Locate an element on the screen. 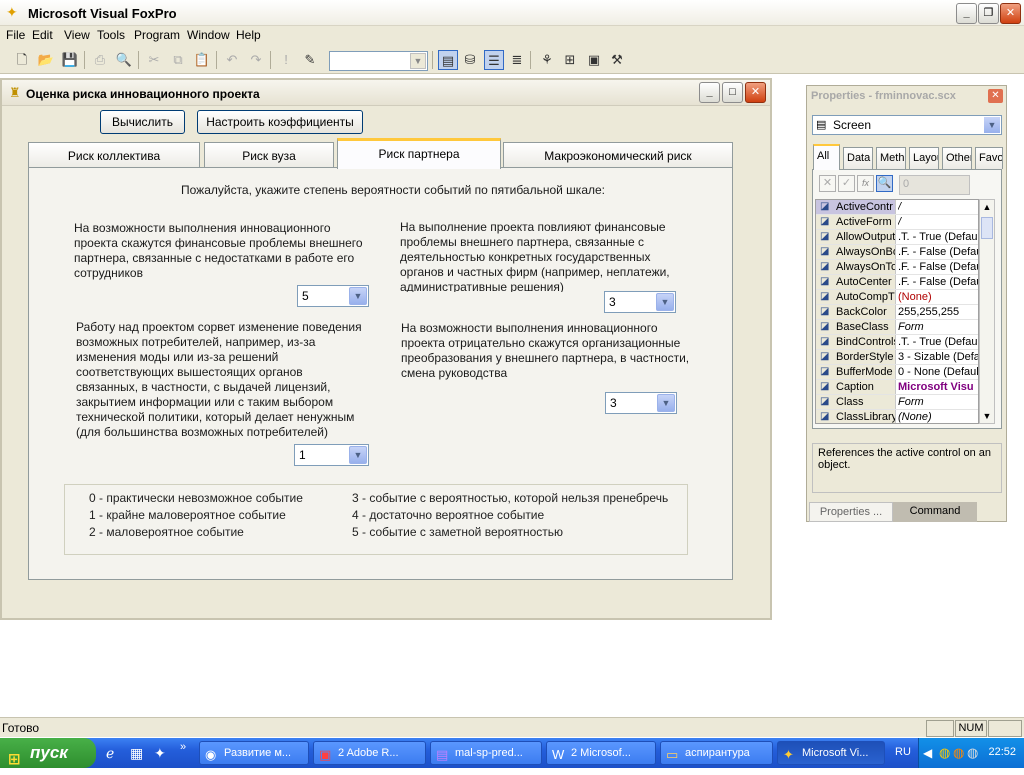  language-indicator: RU is located at coordinates (903, 752).